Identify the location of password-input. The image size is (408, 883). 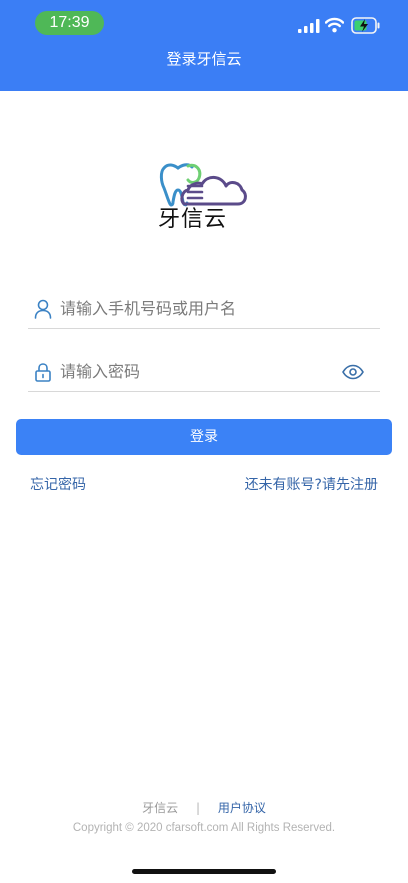
(205, 371).